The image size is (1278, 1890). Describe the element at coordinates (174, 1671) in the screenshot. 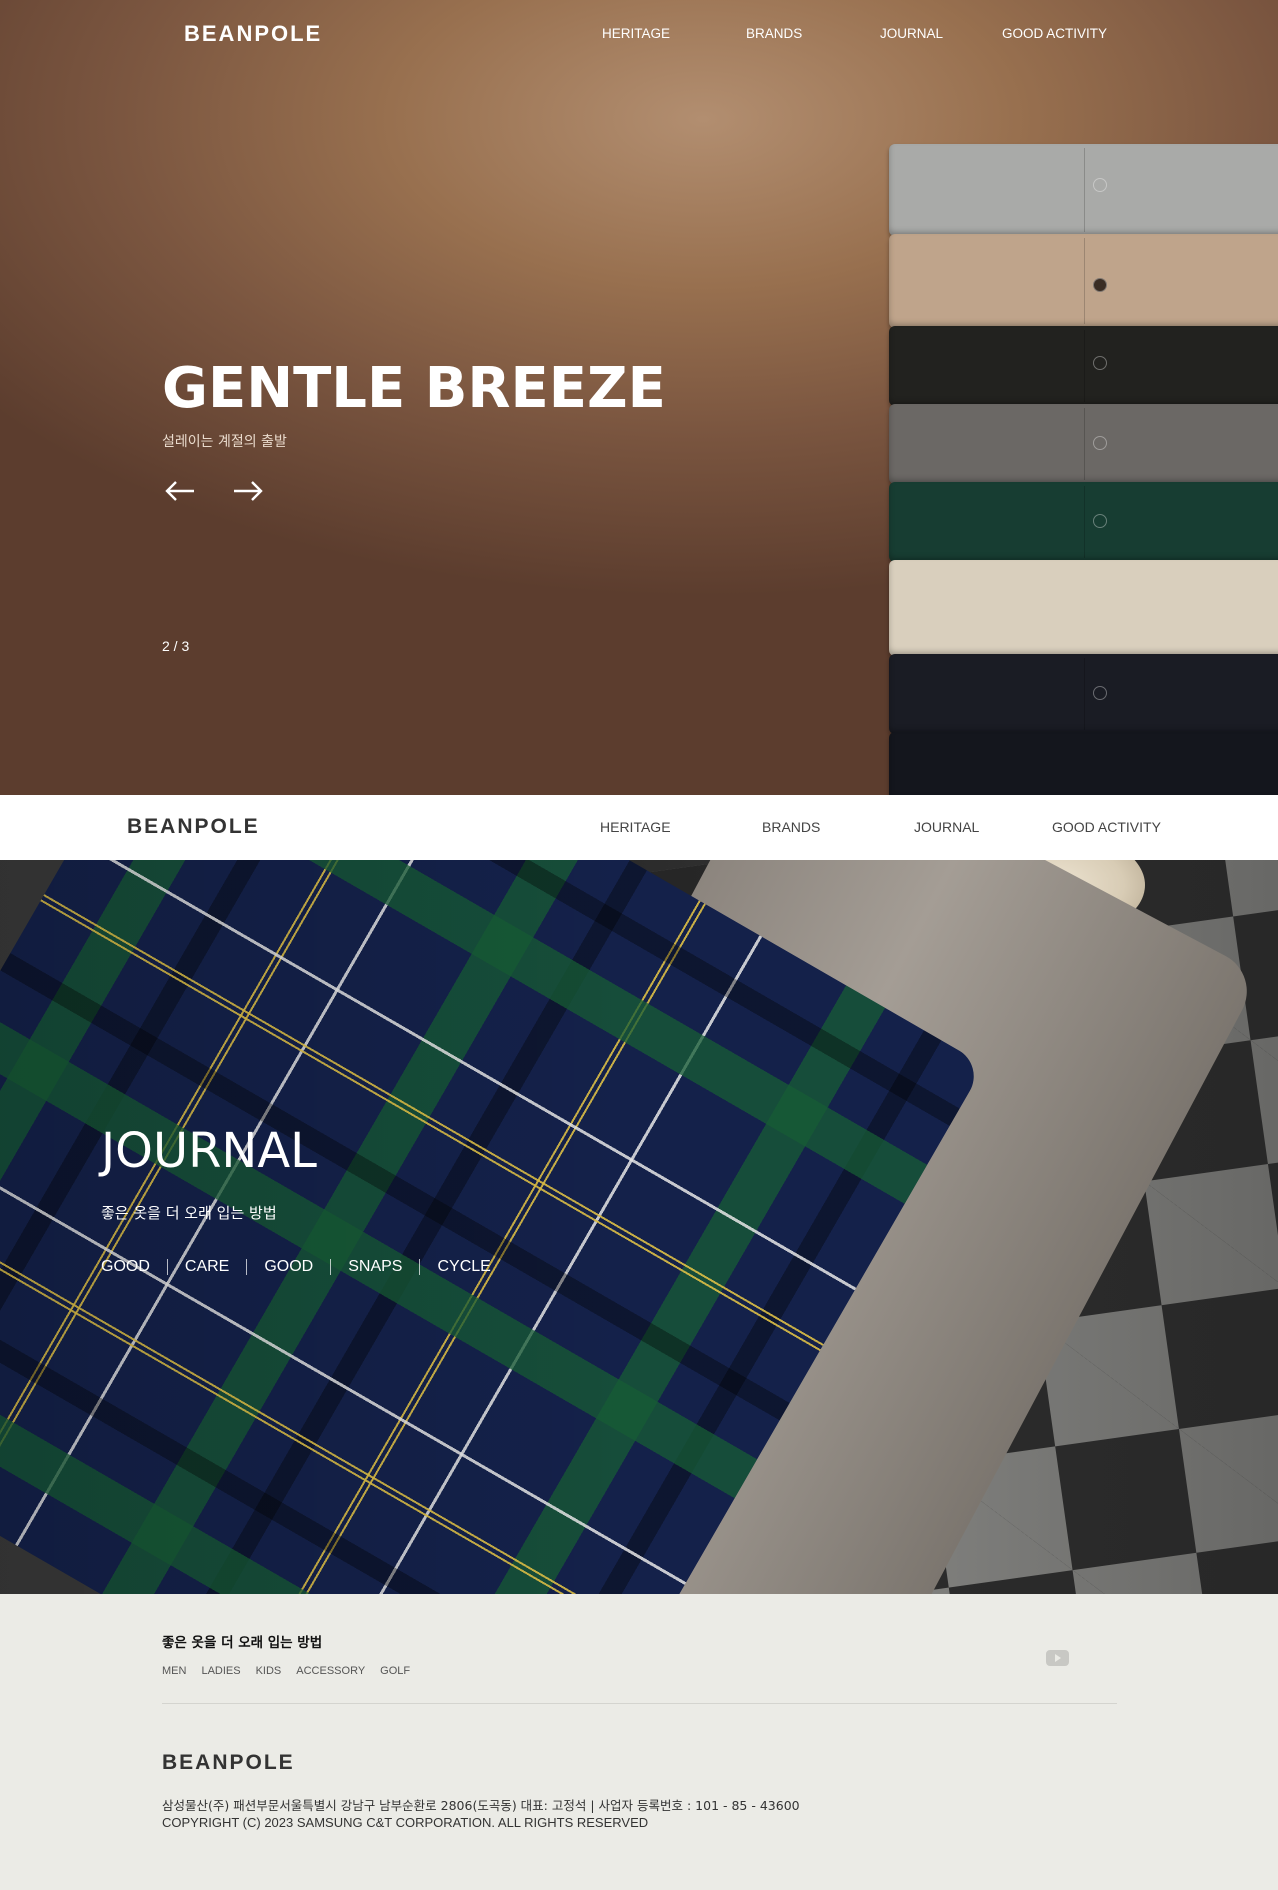

I see `footer-link-men: MEN` at that location.